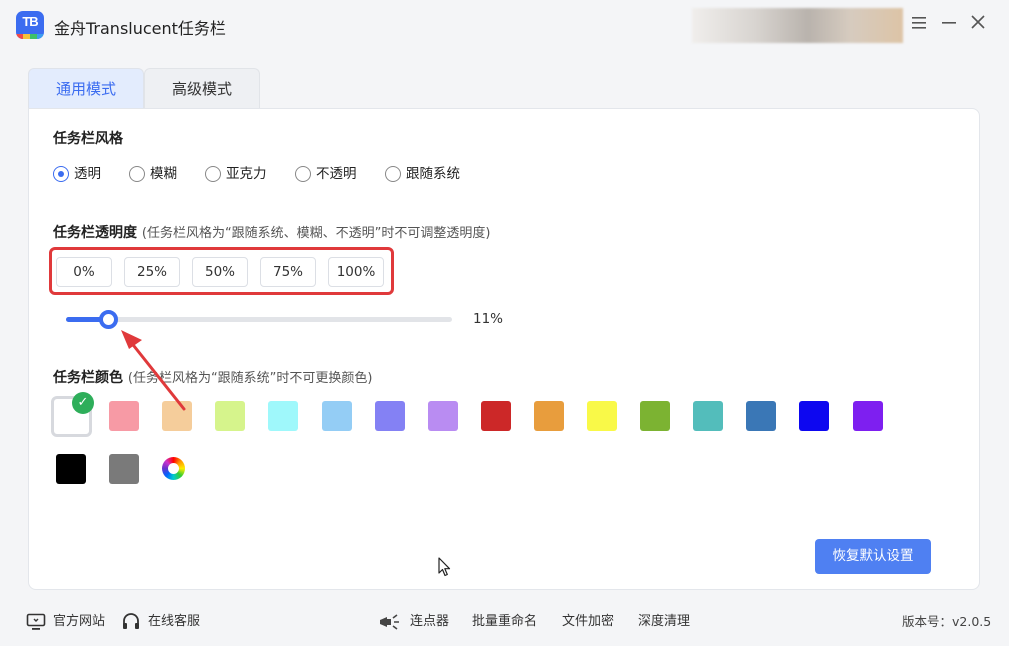 Image resolution: width=1009 pixels, height=646 pixels. Describe the element at coordinates (250, 378) in the screenshot. I see `color-note: (任务栏风格为“跟随系统”时不可更换颜色)` at that location.